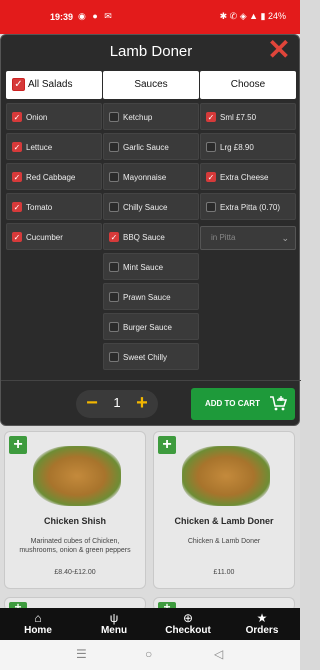 The width and height of the screenshot is (320, 670). I want to click on option-label: Extra Pitta (0.70), so click(250, 207).